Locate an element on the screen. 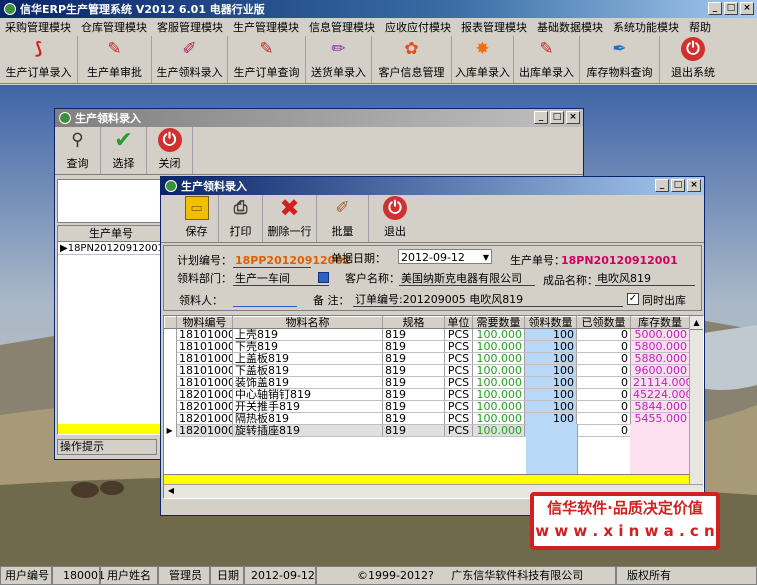 This screenshot has height=585, width=757. toolbar-prod-order-query: ✎ 生产订单查询 is located at coordinates (267, 59).